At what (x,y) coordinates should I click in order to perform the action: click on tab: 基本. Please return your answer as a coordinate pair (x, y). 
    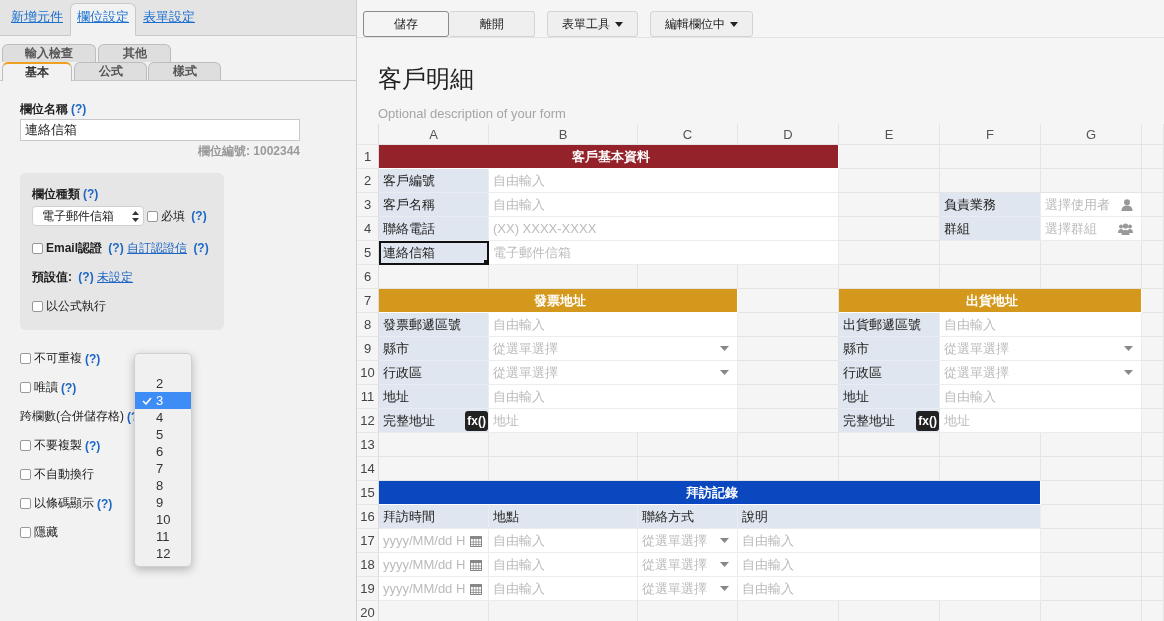
    Looking at the image, I should click on (37, 71).